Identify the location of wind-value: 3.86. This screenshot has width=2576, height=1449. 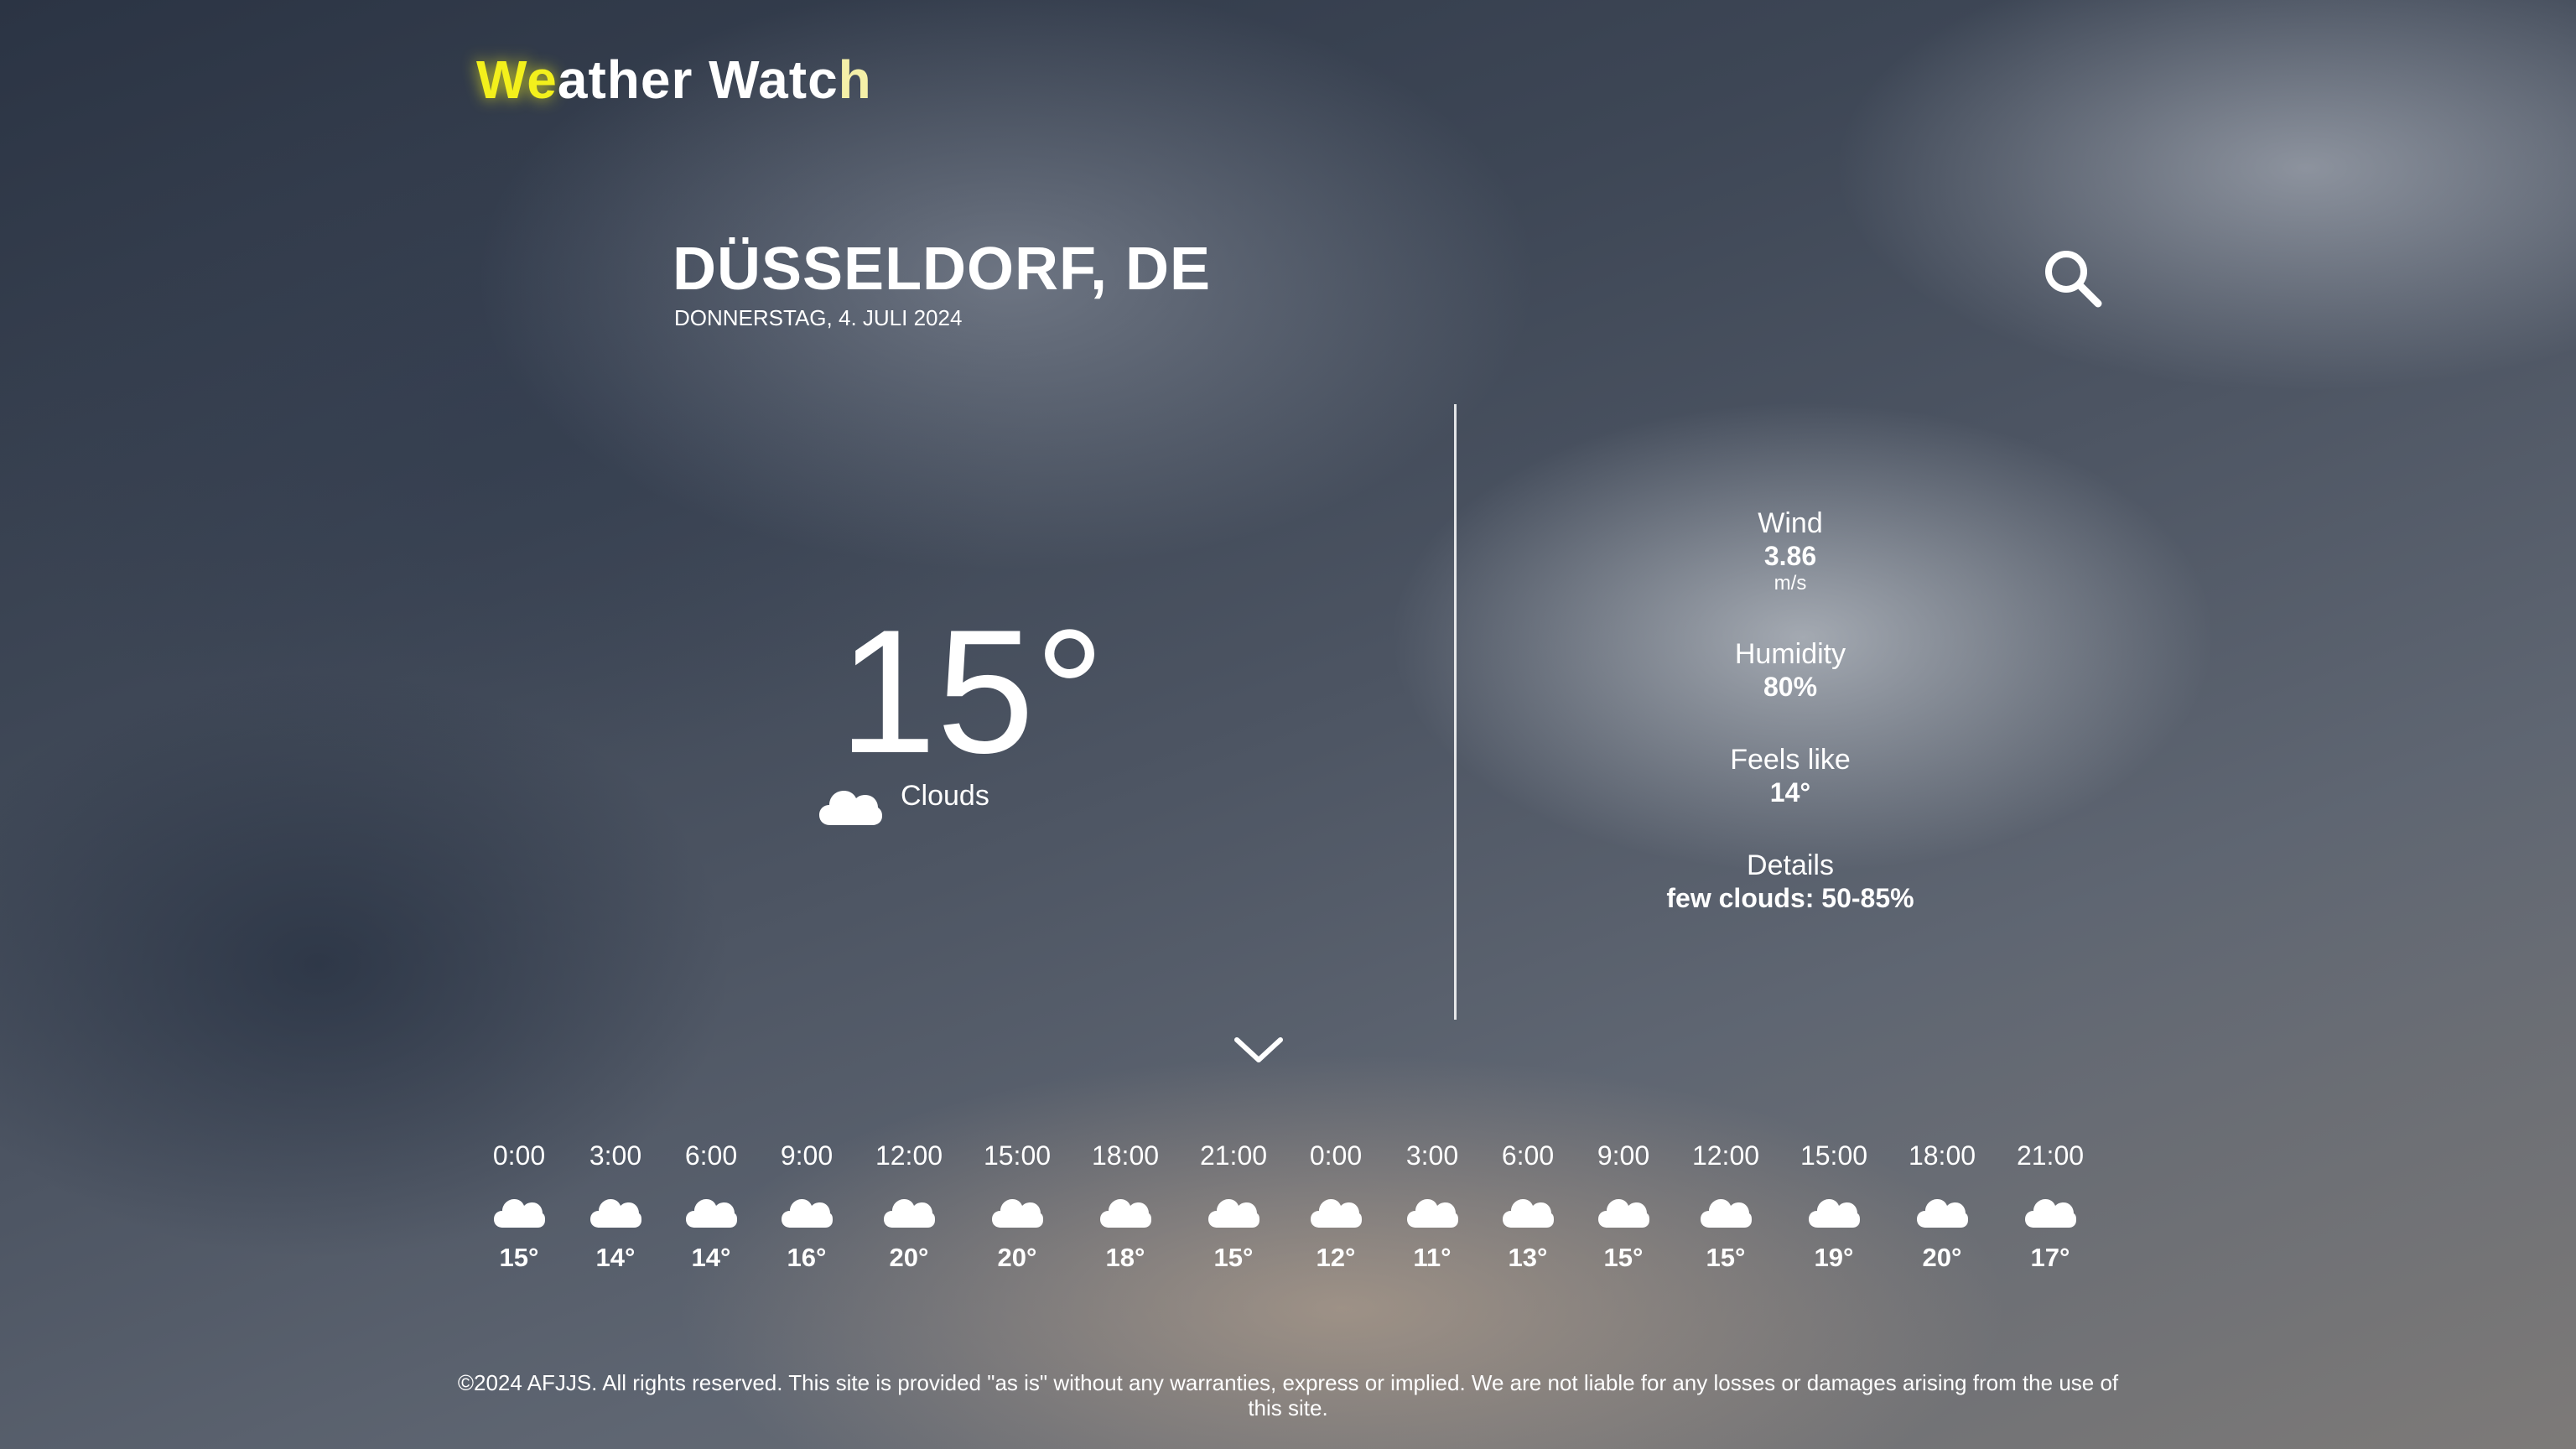
(1790, 556).